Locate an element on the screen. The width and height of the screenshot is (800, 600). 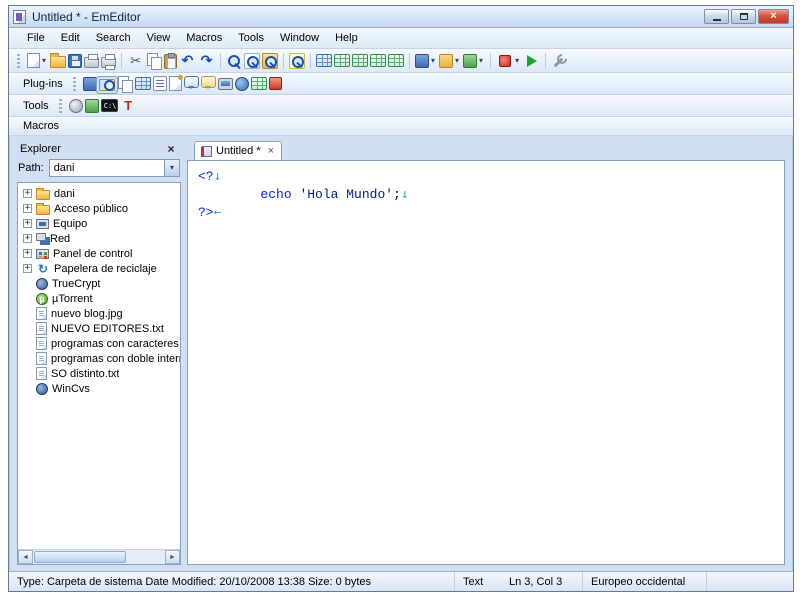
save-icon is located at coordinates (75, 60).